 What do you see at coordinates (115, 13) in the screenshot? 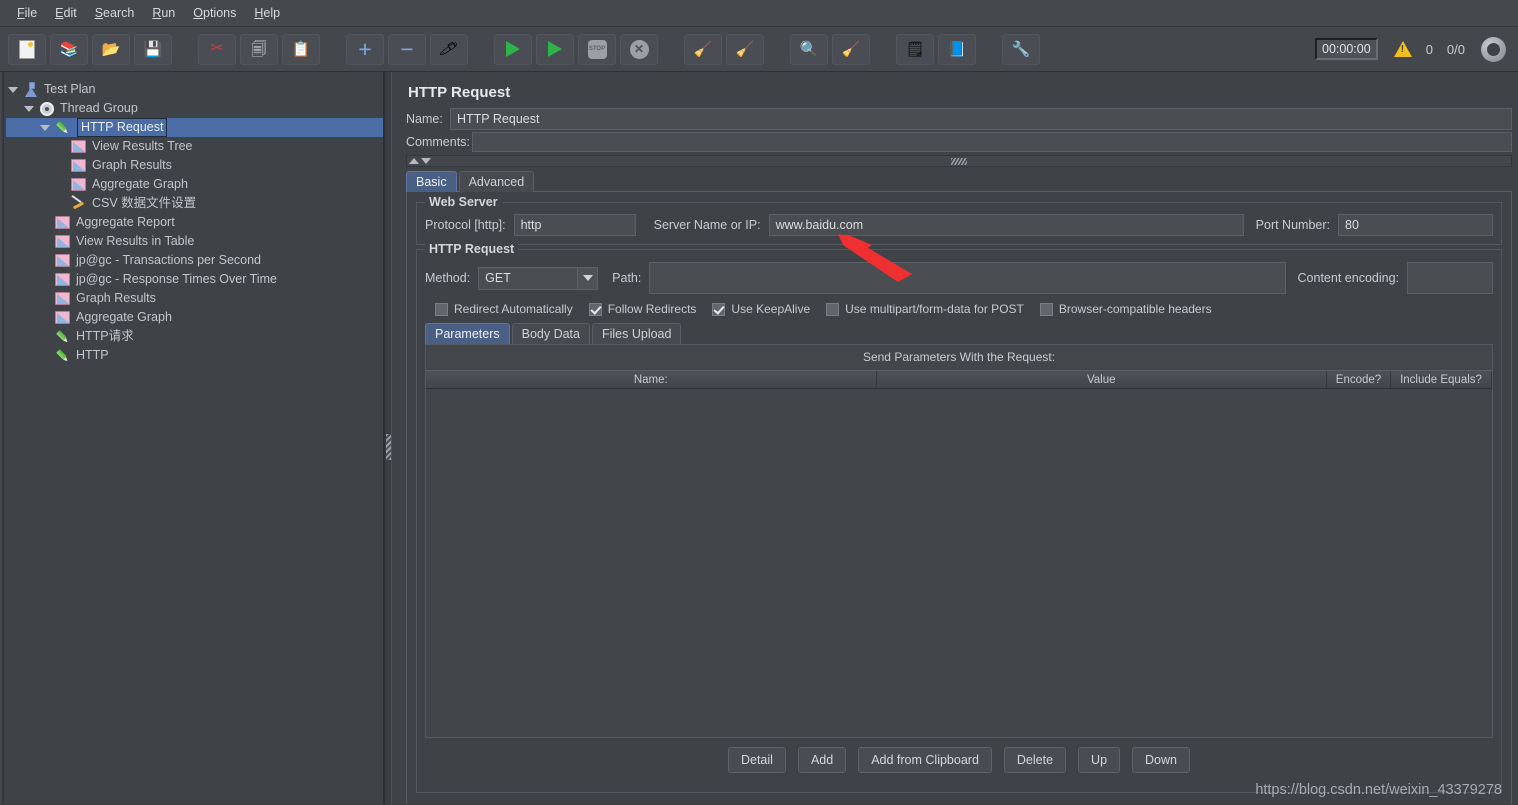
I see `menu-item-search: Search` at bounding box center [115, 13].